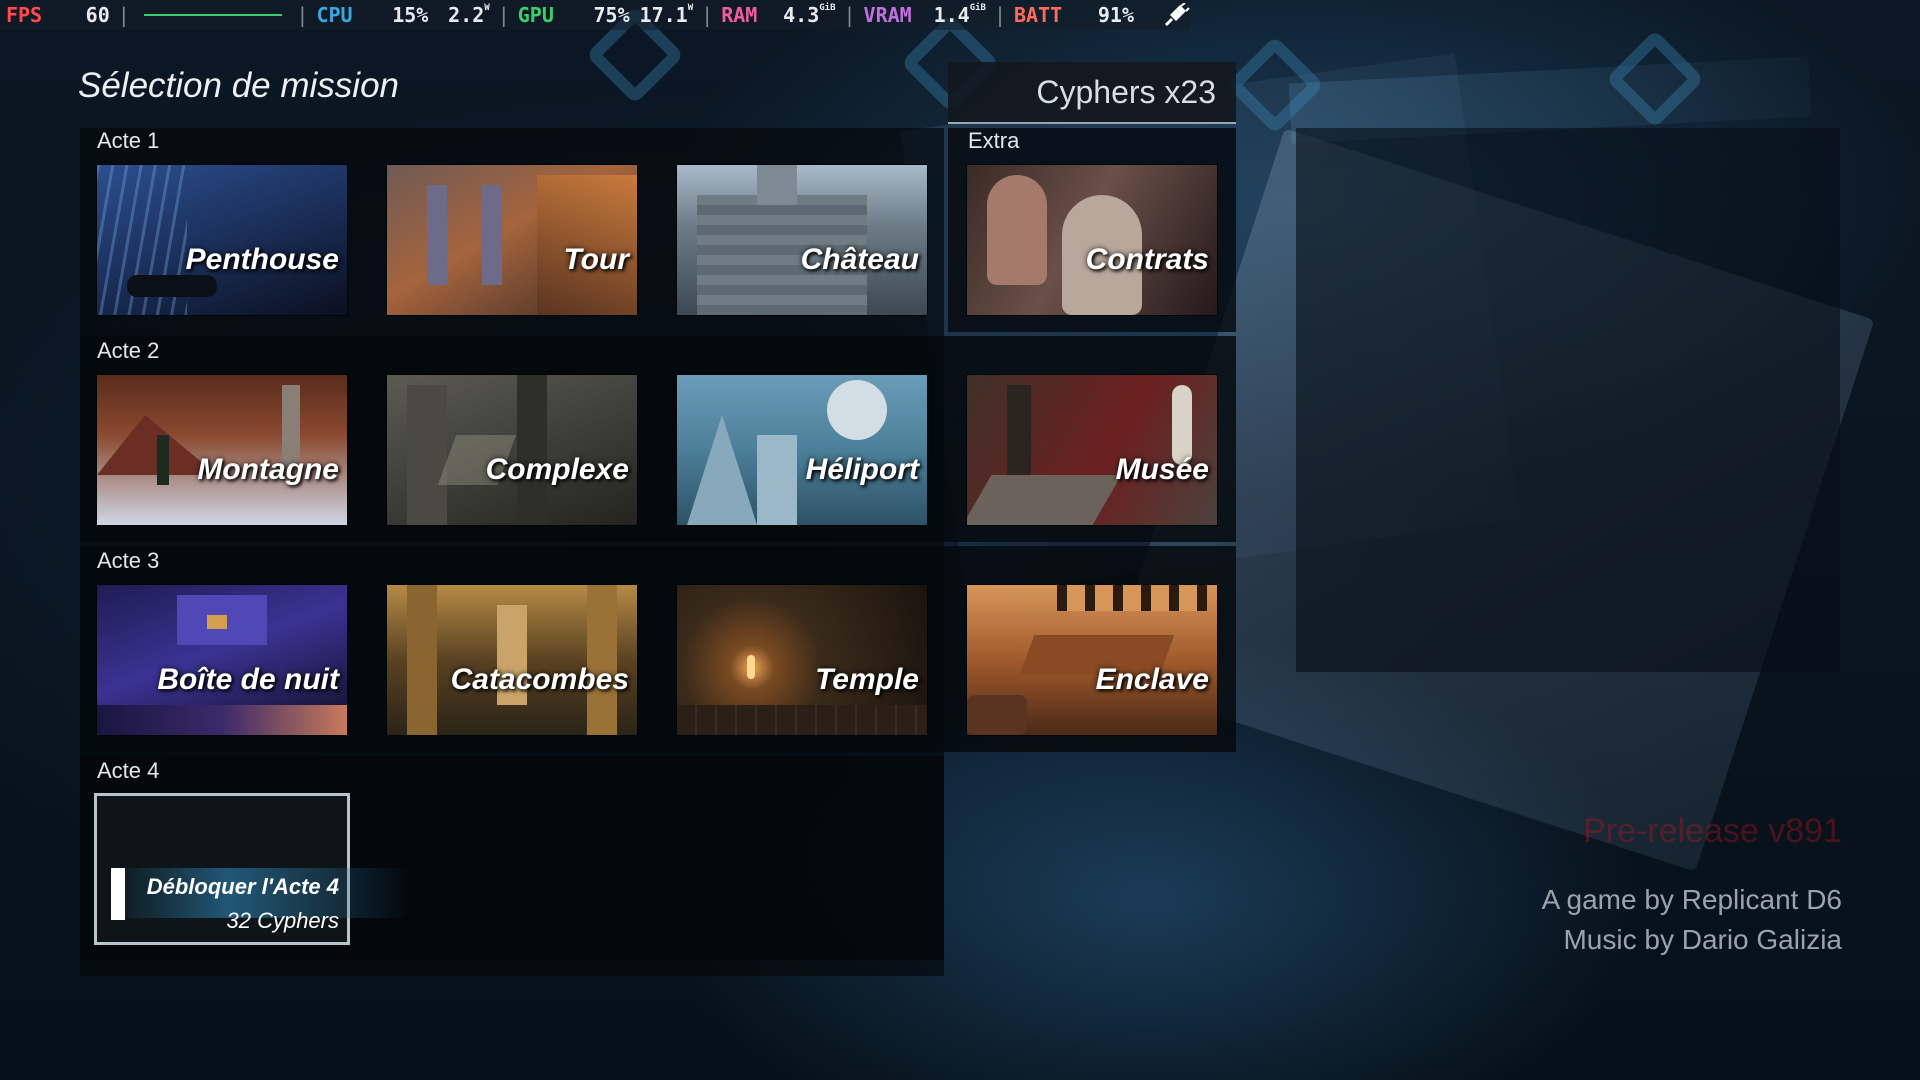 This screenshot has width=1920, height=1080. I want to click on cyphers-counter: Cyphers x23, so click(1092, 93).